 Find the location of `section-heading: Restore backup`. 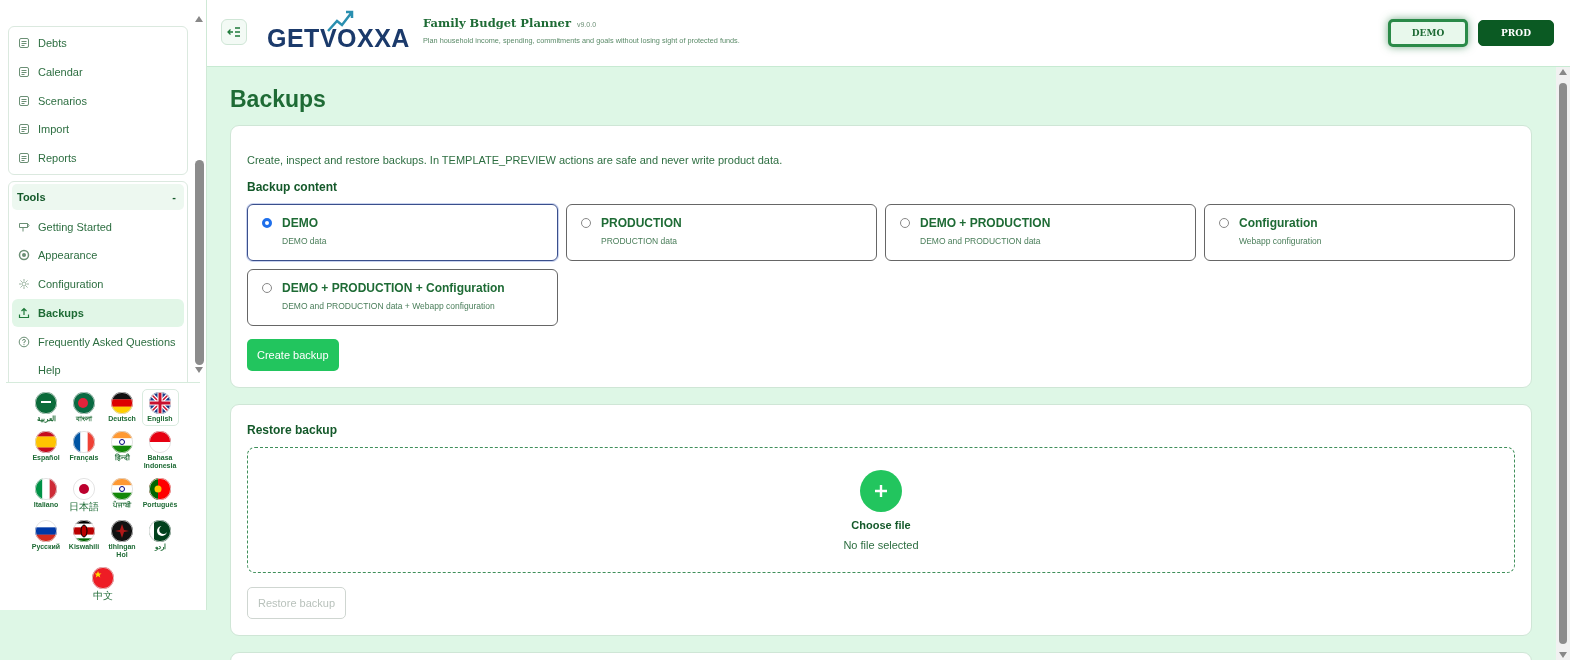

section-heading: Restore backup is located at coordinates (293, 430).